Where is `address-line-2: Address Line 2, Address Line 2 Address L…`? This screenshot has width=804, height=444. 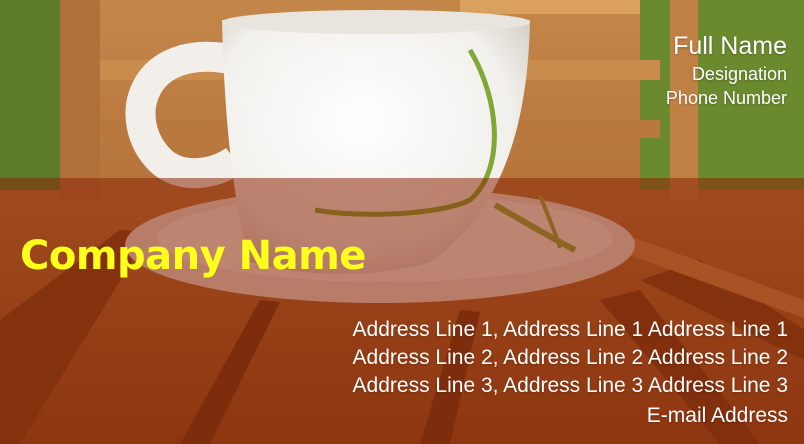 address-line-2: Address Line 2, Address Line 2 Address L… is located at coordinates (570, 357).